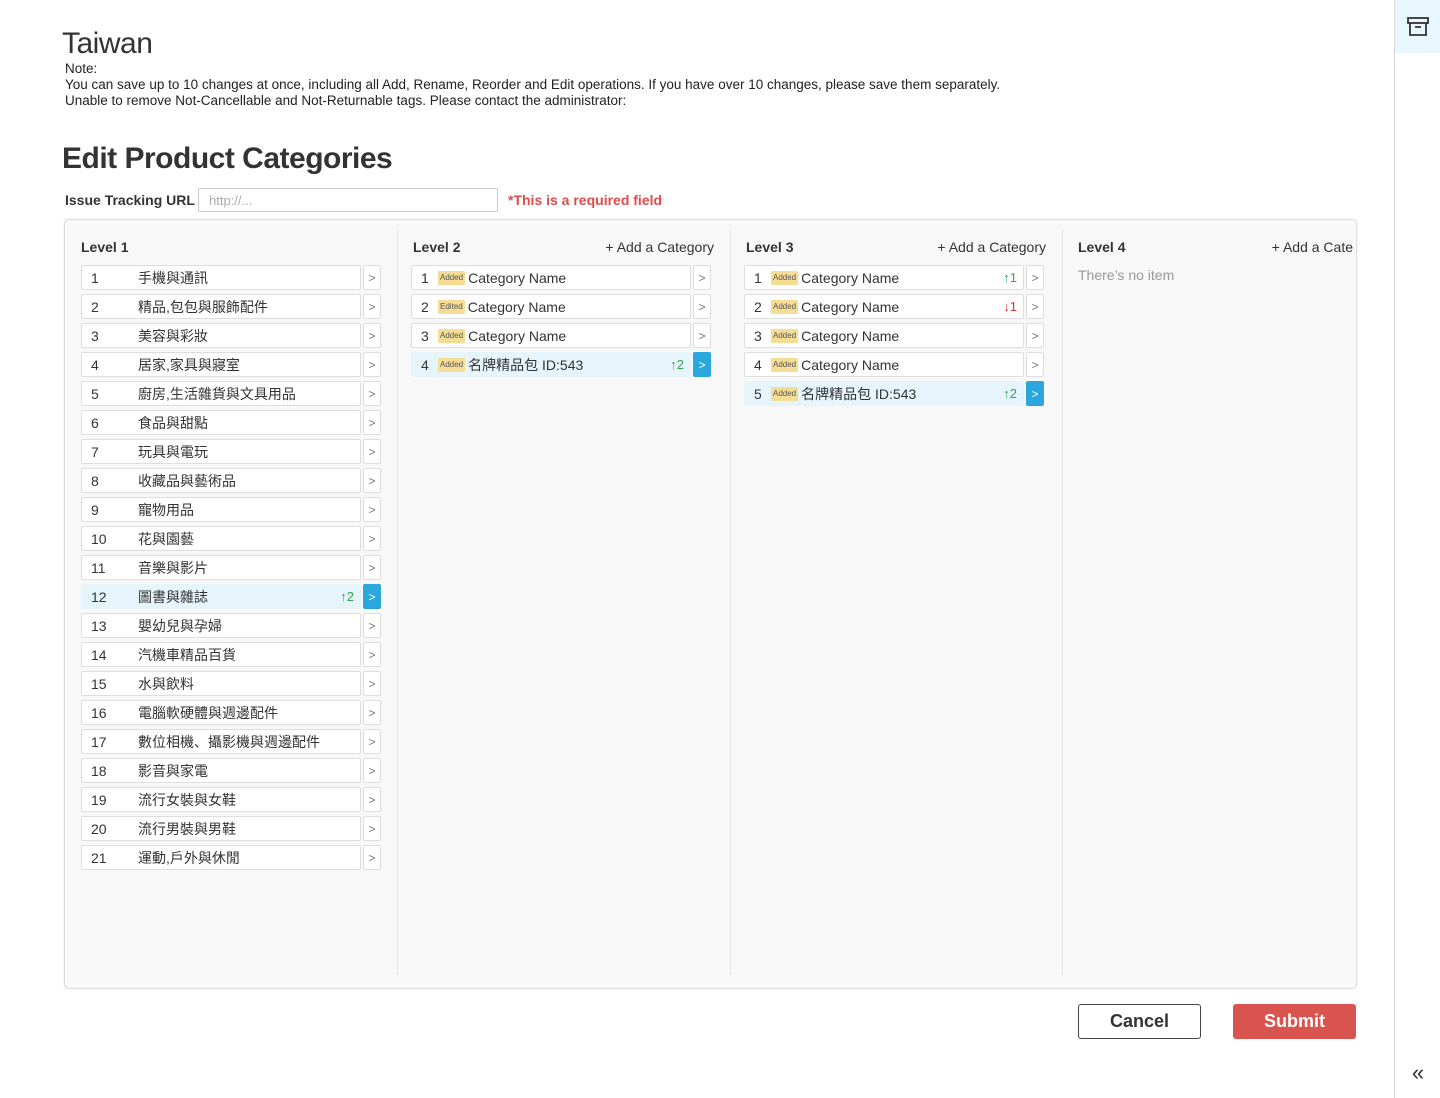 Image resolution: width=1440 pixels, height=1098 pixels. What do you see at coordinates (884, 306) in the screenshot?
I see `category-item: 2 Added Category Name ↓1` at bounding box center [884, 306].